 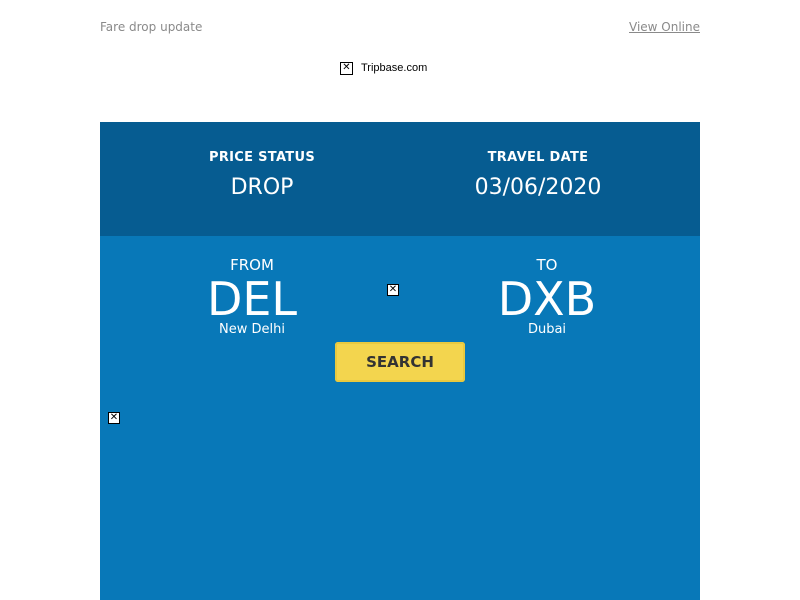 I want to click on origin-block: FROM DEL New Delhi, so click(x=252, y=297).